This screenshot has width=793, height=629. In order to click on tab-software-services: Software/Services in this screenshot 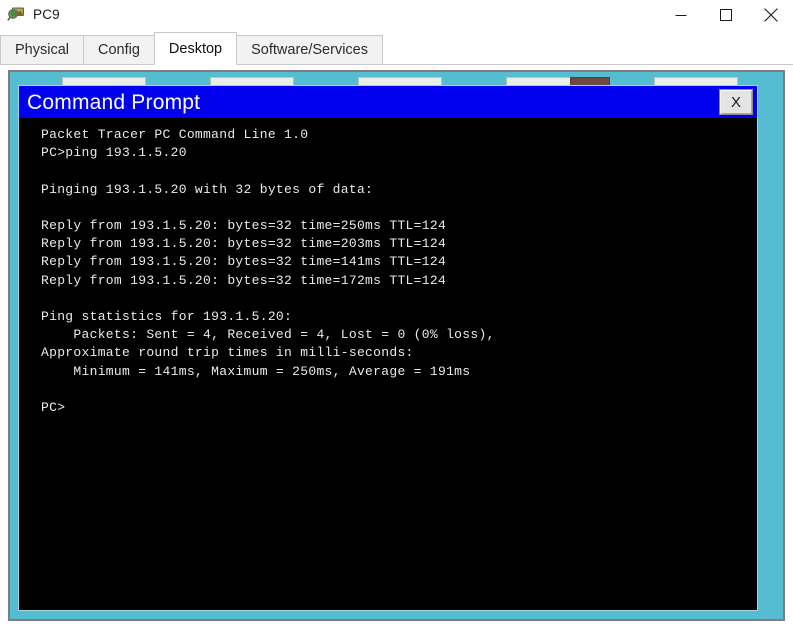, I will do `click(309, 50)`.